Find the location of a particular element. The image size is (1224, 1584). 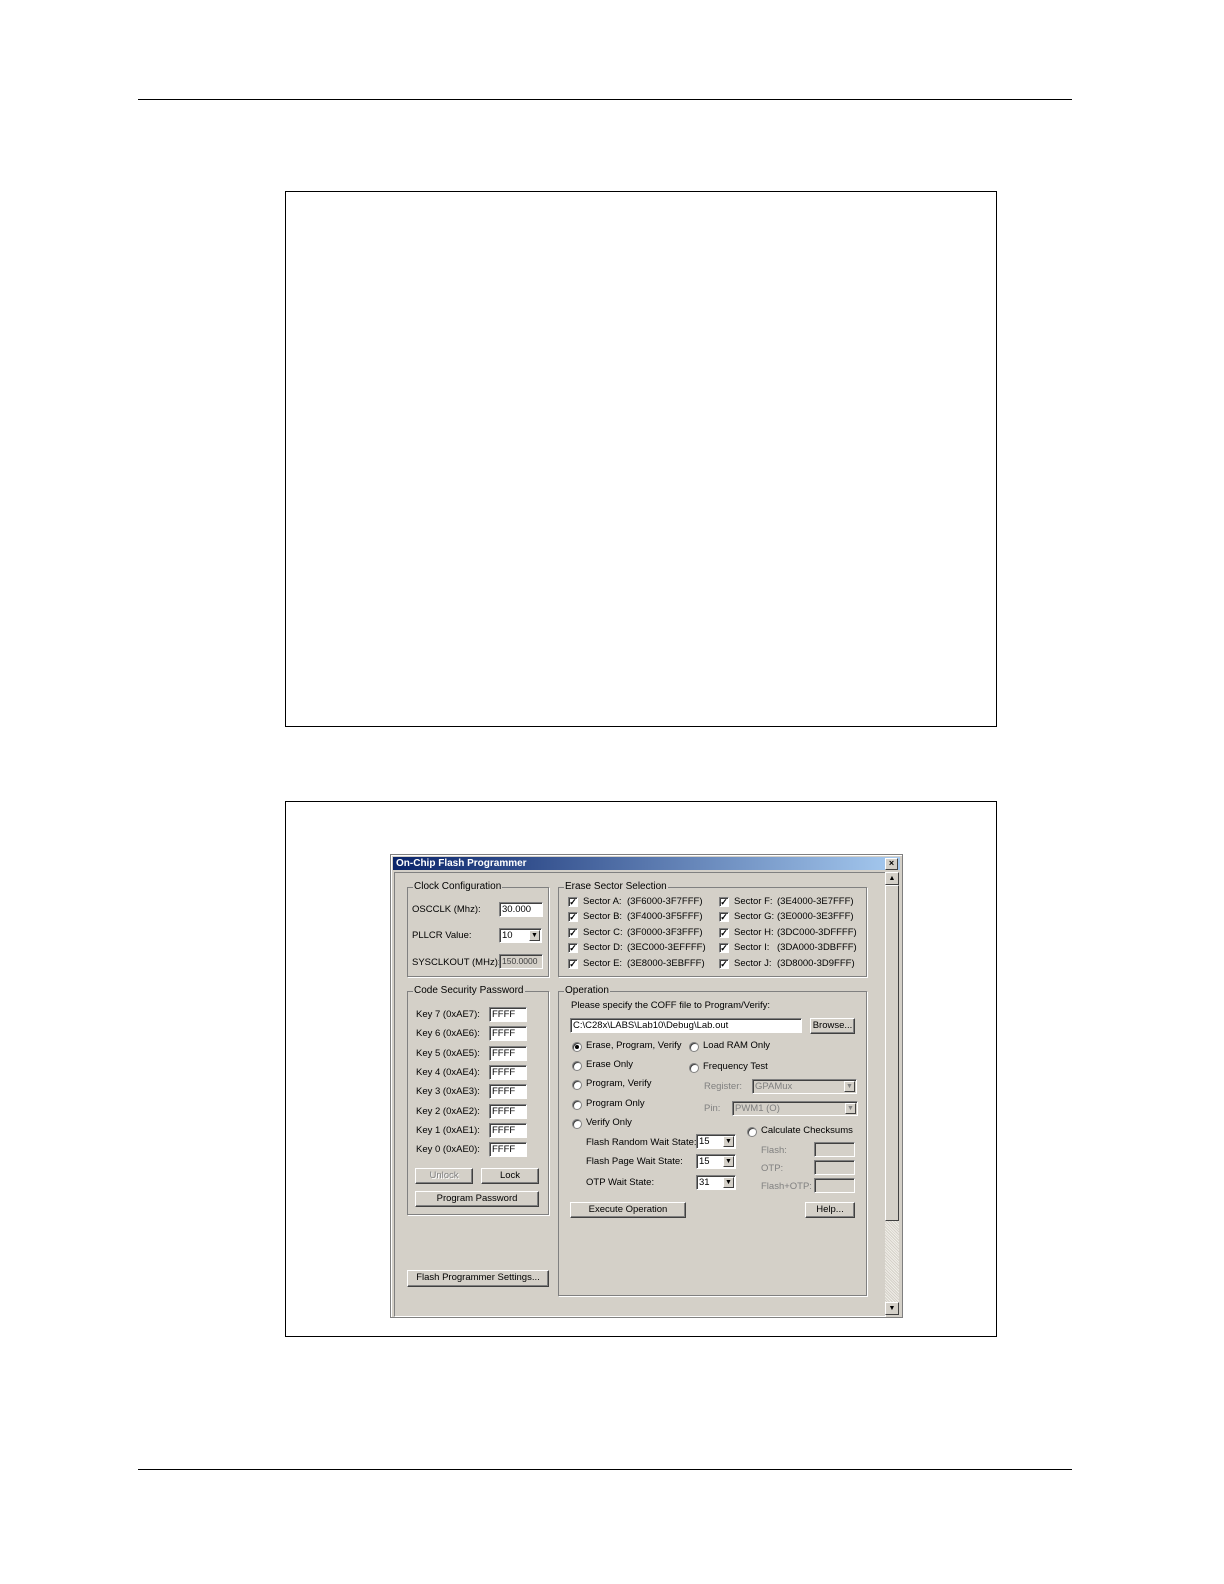

pin-value: PWM1 (O) is located at coordinates (757, 1108).